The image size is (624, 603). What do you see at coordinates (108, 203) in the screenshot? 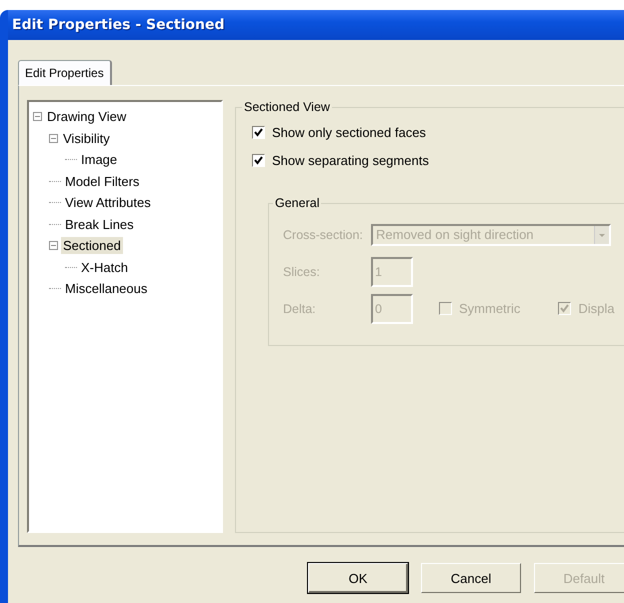
I see `tree-item: View Attributes` at bounding box center [108, 203].